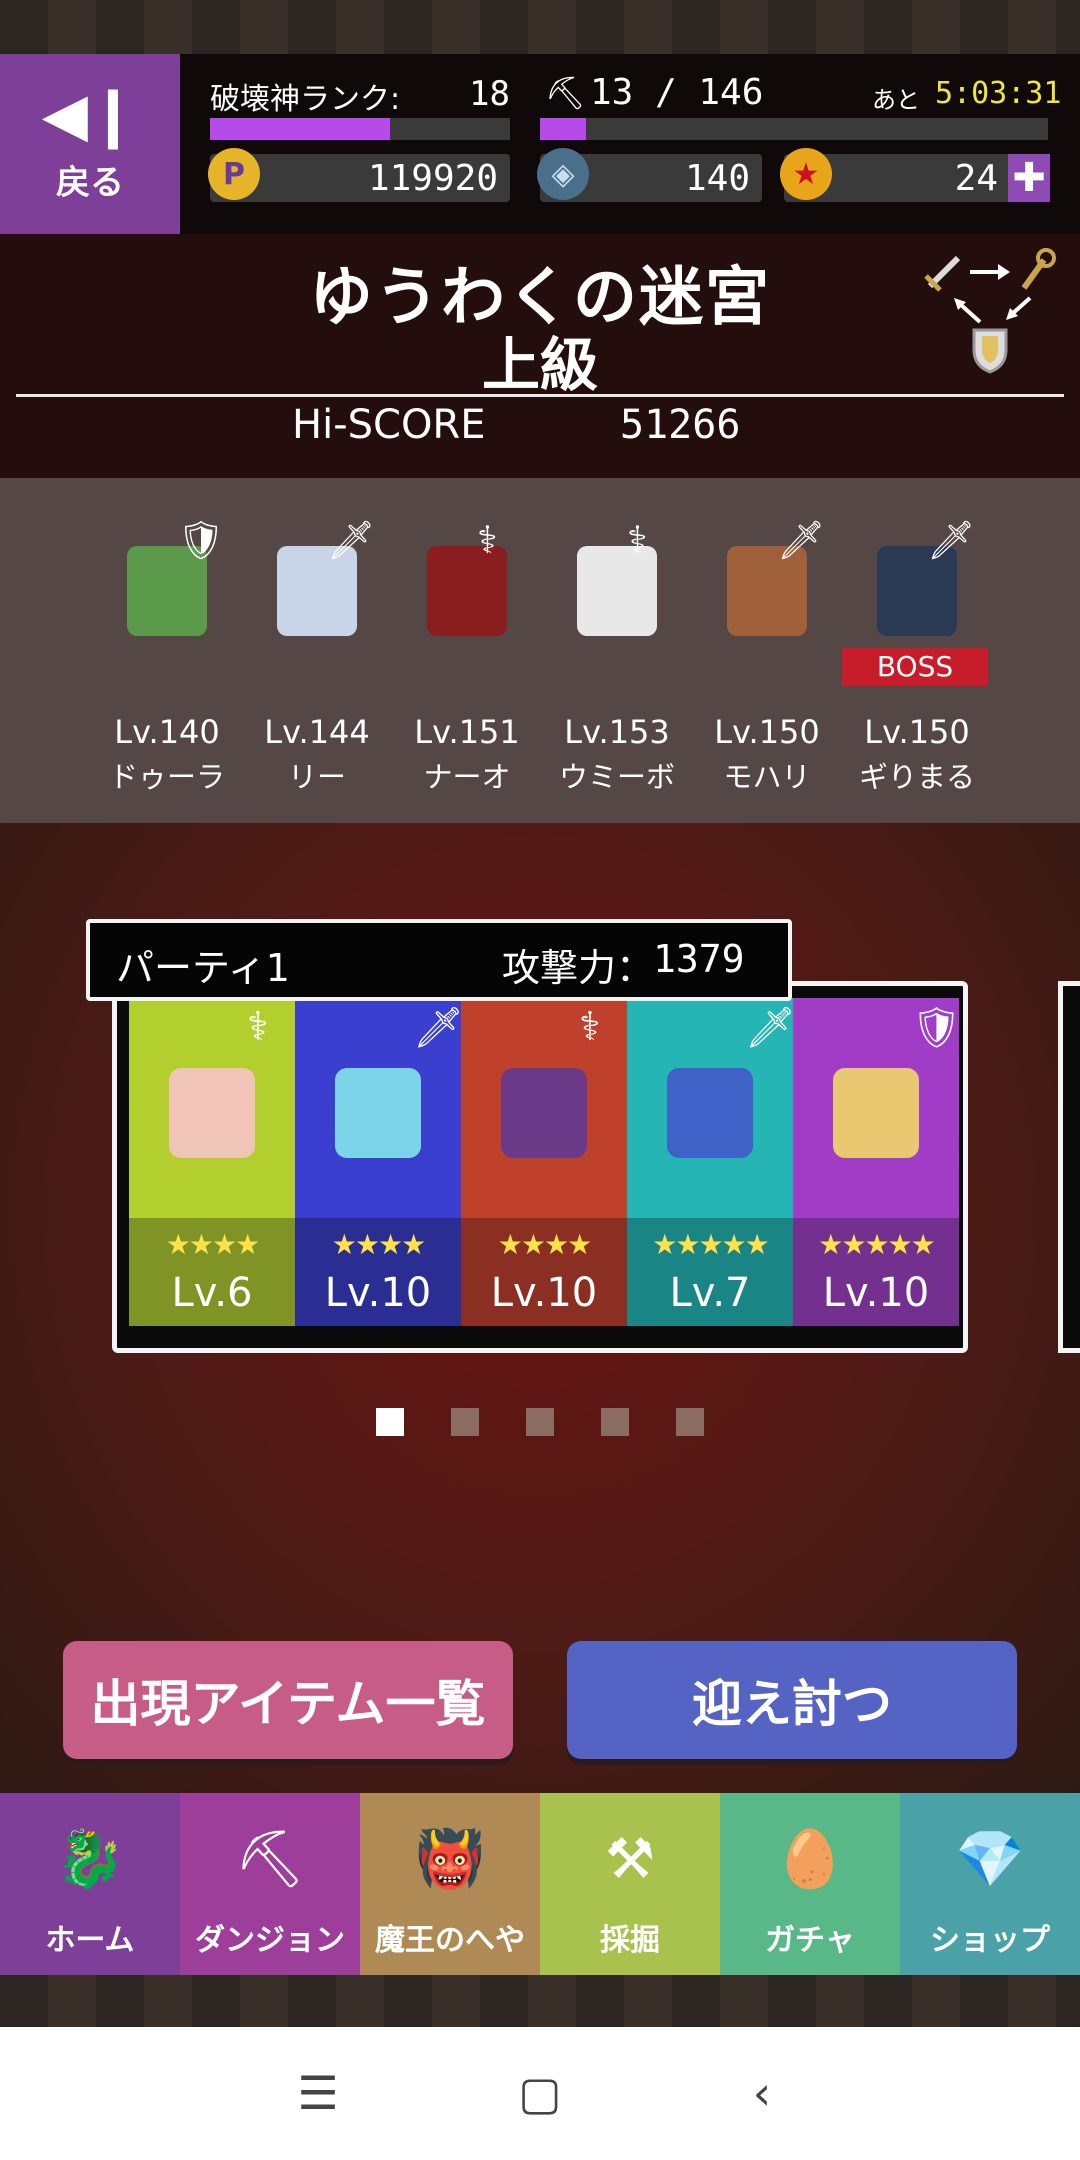 The width and height of the screenshot is (1080, 2160). What do you see at coordinates (379, 1162) in the screenshot?
I see `party-monster-slot: 🗡 ★★★★ Lv.10` at bounding box center [379, 1162].